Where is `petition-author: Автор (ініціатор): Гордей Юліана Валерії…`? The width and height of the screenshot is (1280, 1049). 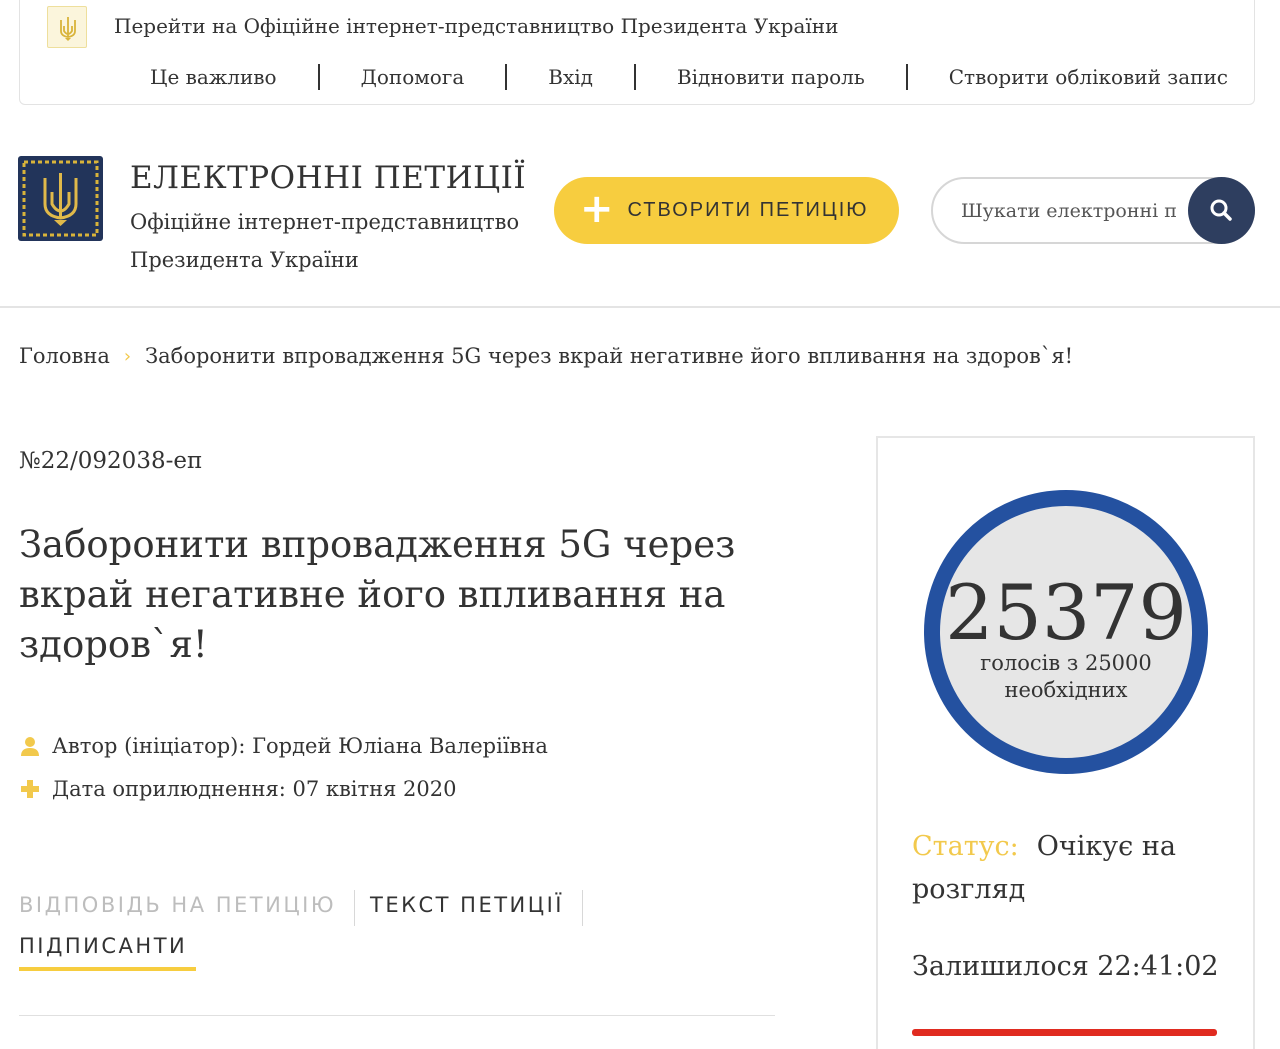 petition-author: Автор (ініціатор): Гордей Юліана Валерії… is located at coordinates (283, 746).